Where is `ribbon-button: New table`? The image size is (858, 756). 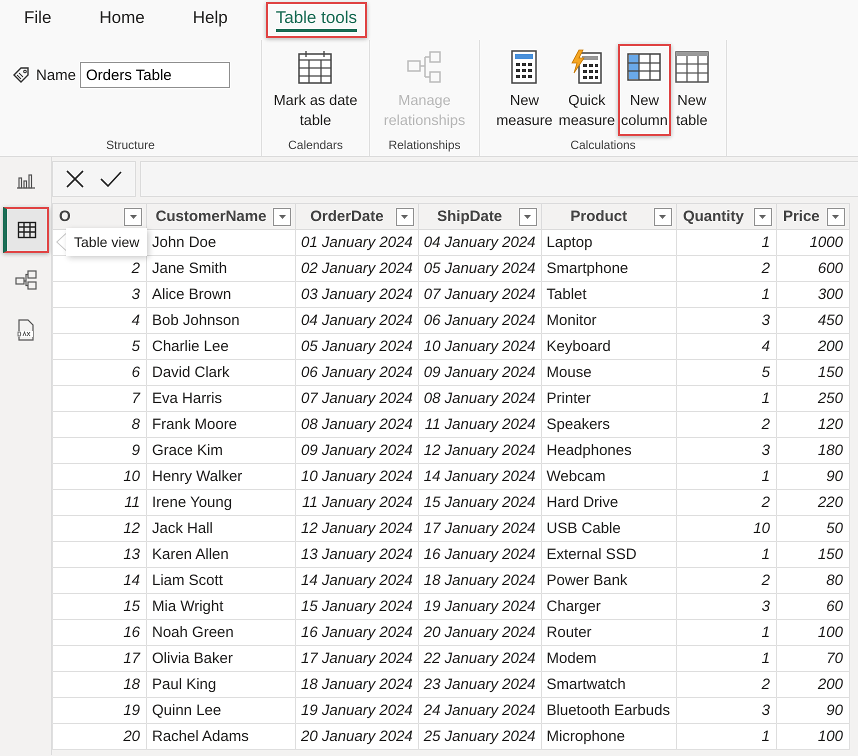 ribbon-button: New table is located at coordinates (691, 90).